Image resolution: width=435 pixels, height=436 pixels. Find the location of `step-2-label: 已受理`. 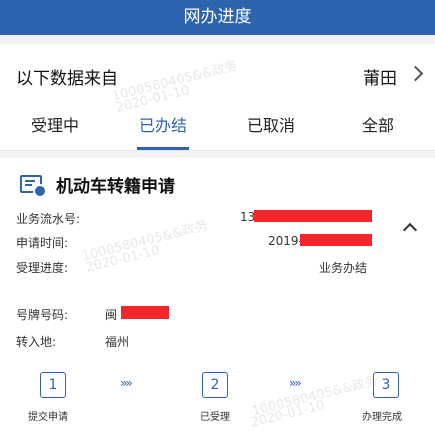

step-2-label: 已受理 is located at coordinates (215, 417).